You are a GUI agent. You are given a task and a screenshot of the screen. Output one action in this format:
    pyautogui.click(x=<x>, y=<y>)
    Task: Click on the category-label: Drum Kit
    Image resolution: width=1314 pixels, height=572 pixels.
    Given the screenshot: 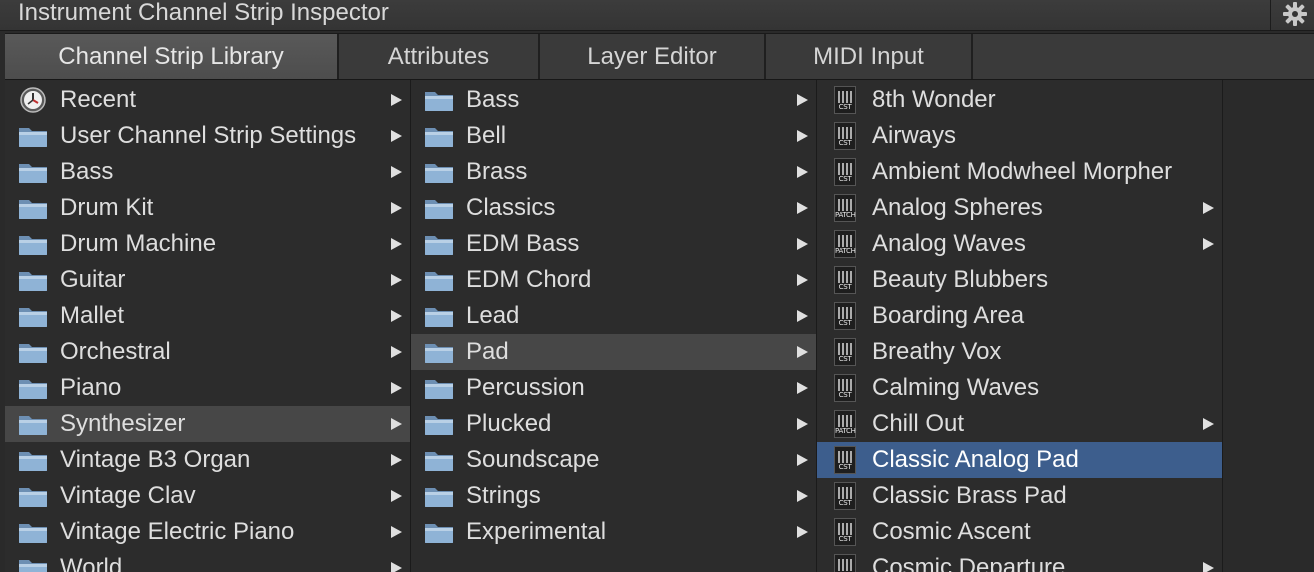 What is the action you would take?
    pyautogui.click(x=107, y=207)
    